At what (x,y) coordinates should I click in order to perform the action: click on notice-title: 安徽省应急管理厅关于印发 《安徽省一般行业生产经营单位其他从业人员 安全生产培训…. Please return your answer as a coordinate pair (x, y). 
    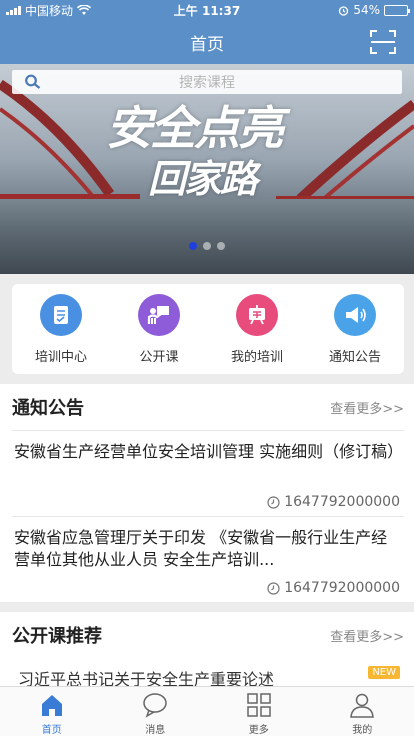
    Looking at the image, I should click on (201, 548).